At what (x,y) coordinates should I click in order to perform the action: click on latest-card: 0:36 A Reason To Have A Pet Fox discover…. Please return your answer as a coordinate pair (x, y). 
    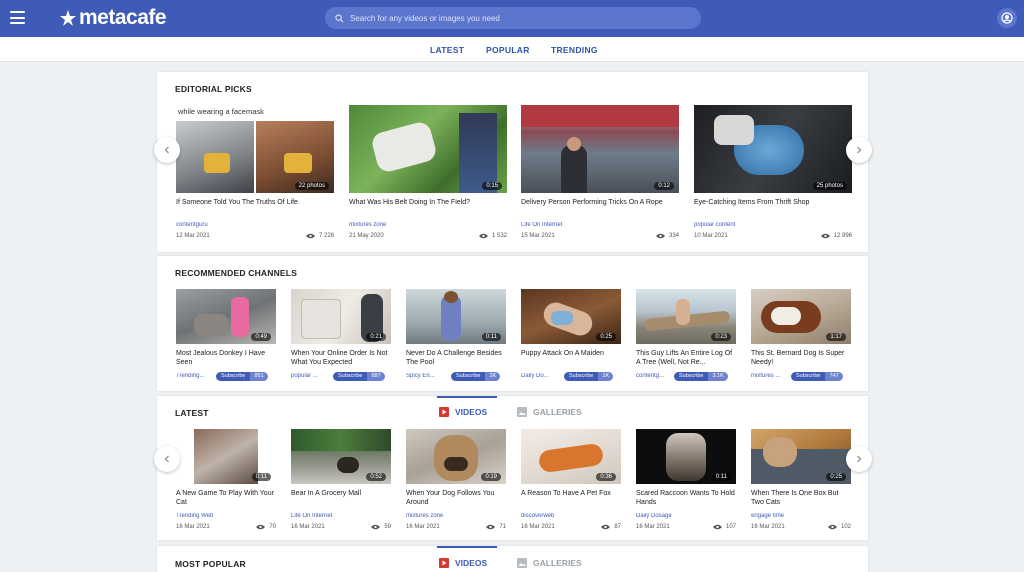
    Looking at the image, I should click on (571, 481).